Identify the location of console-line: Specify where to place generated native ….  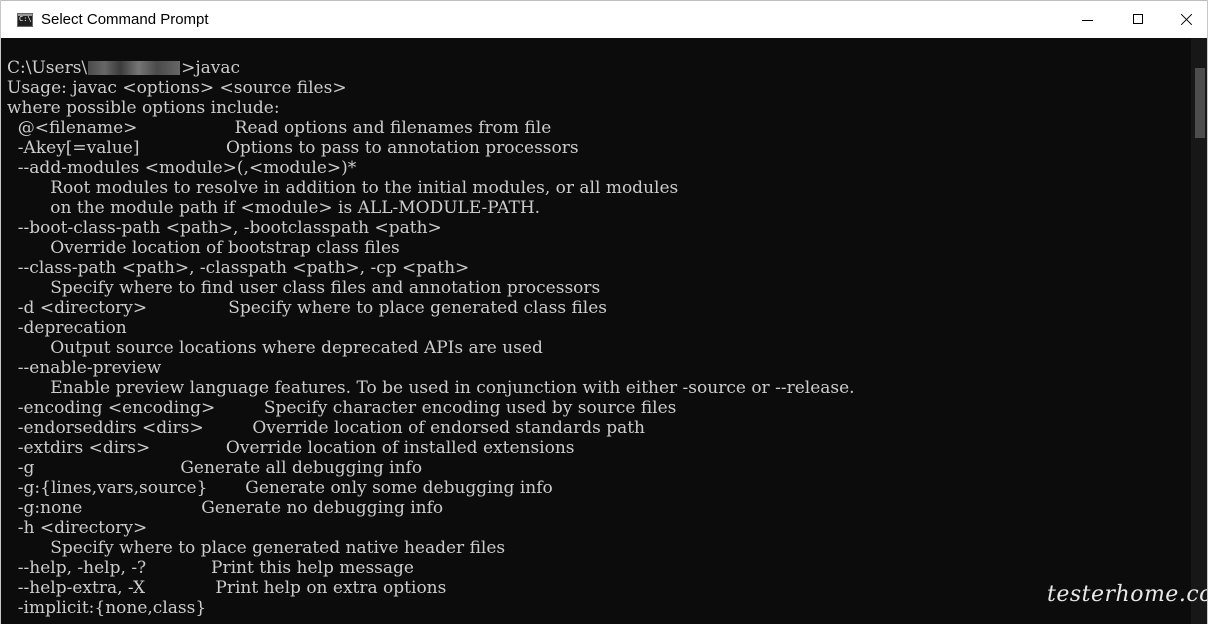
(256, 548).